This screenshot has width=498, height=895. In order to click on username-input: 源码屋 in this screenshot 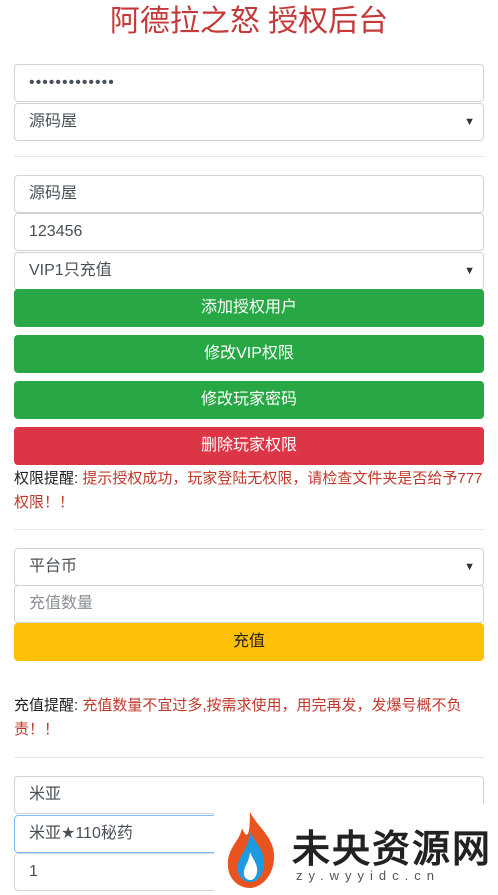, I will do `click(249, 194)`.